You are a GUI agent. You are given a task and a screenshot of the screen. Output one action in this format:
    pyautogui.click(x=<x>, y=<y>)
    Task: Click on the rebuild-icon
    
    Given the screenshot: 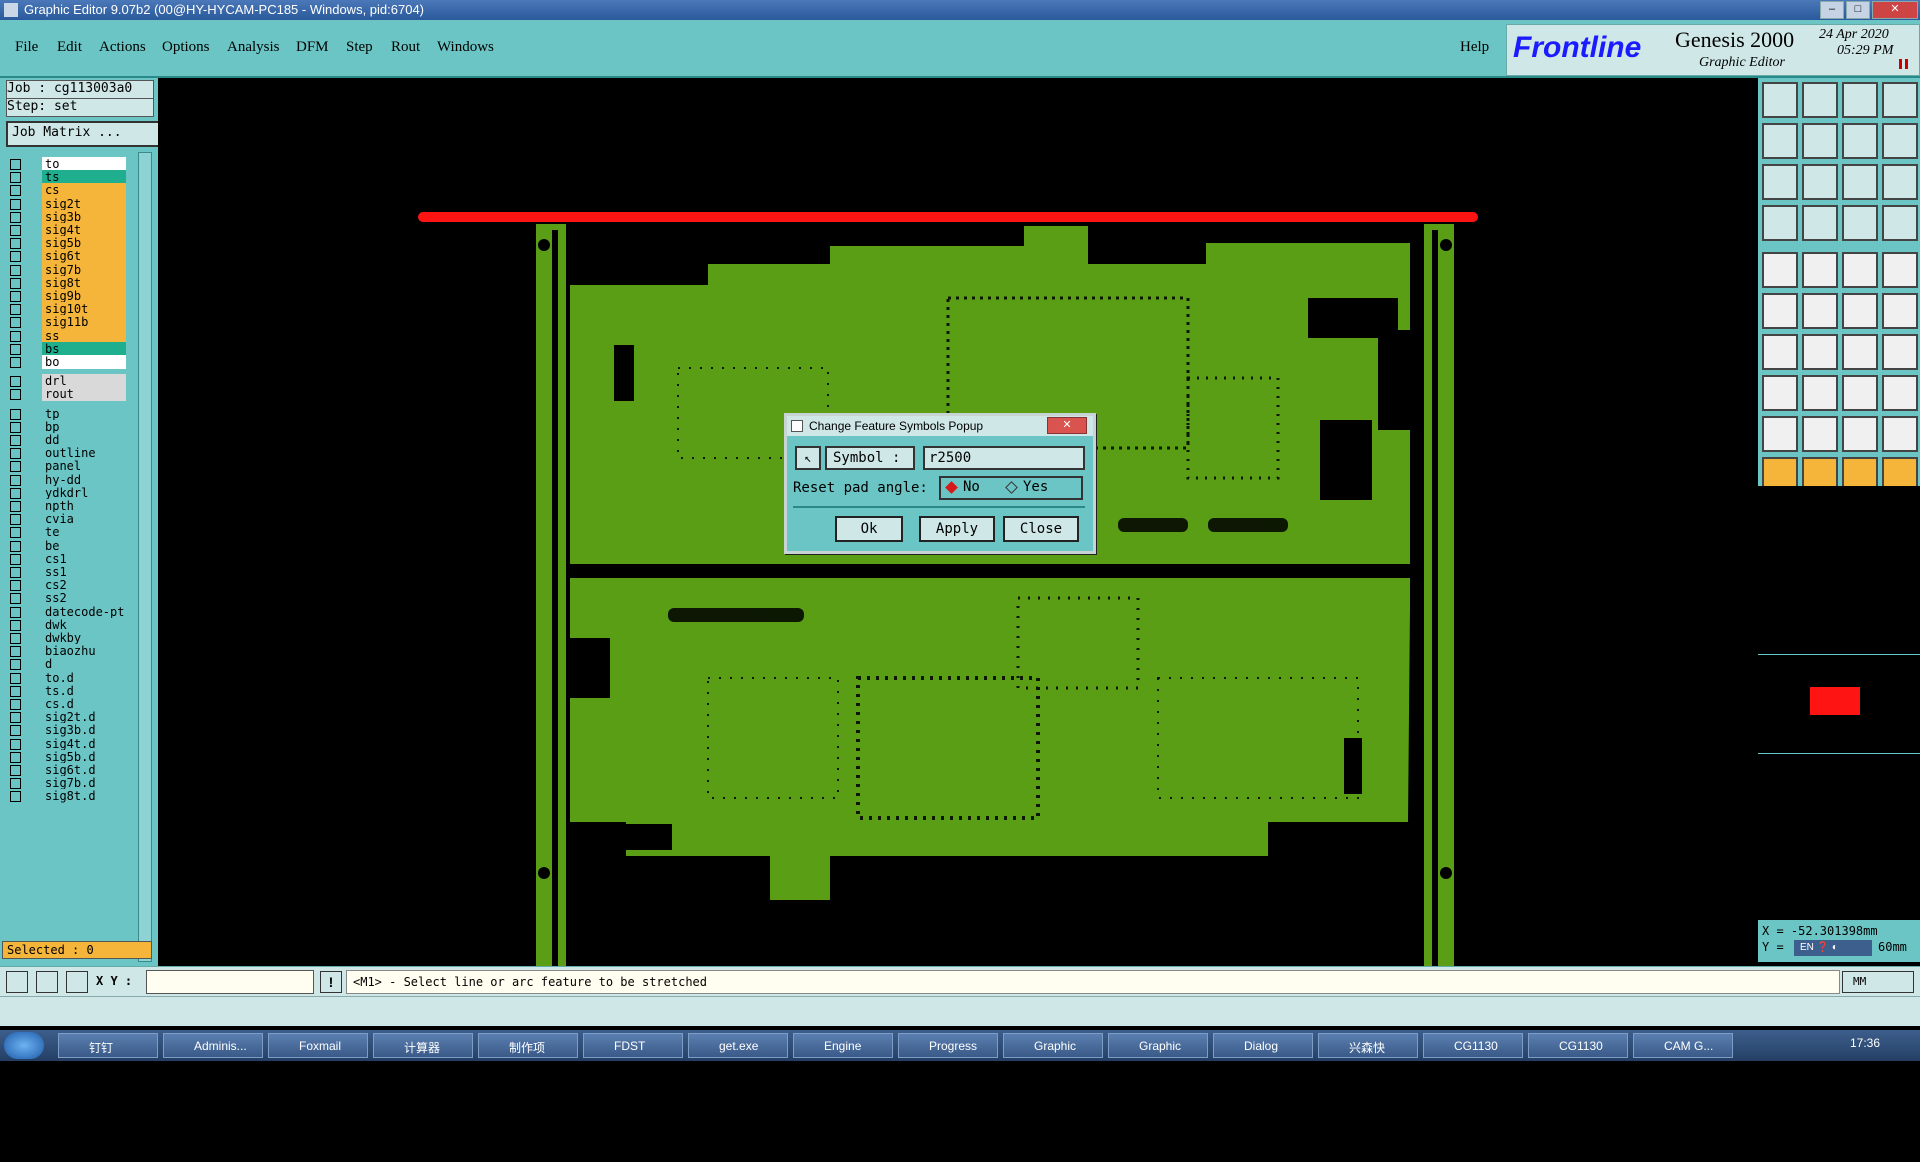 What is the action you would take?
    pyautogui.click(x=1900, y=223)
    